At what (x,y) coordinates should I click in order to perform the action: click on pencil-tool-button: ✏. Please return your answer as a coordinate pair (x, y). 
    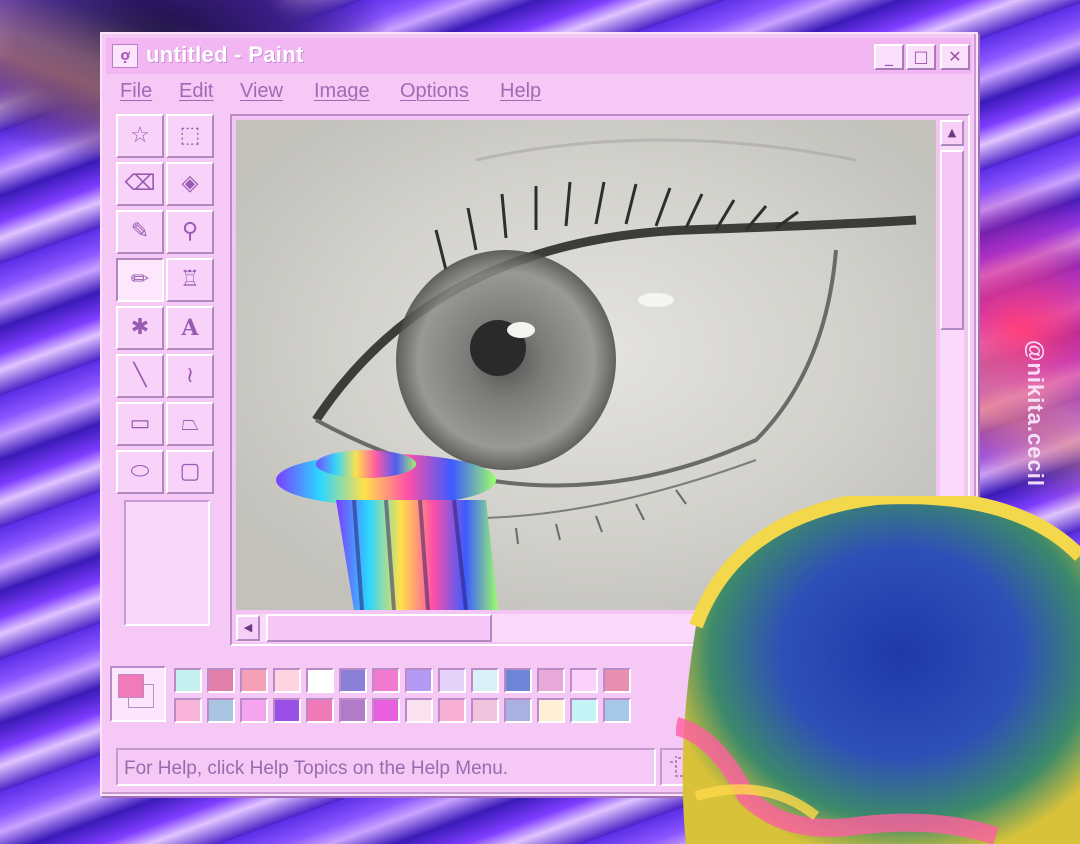
    Looking at the image, I should click on (140, 280).